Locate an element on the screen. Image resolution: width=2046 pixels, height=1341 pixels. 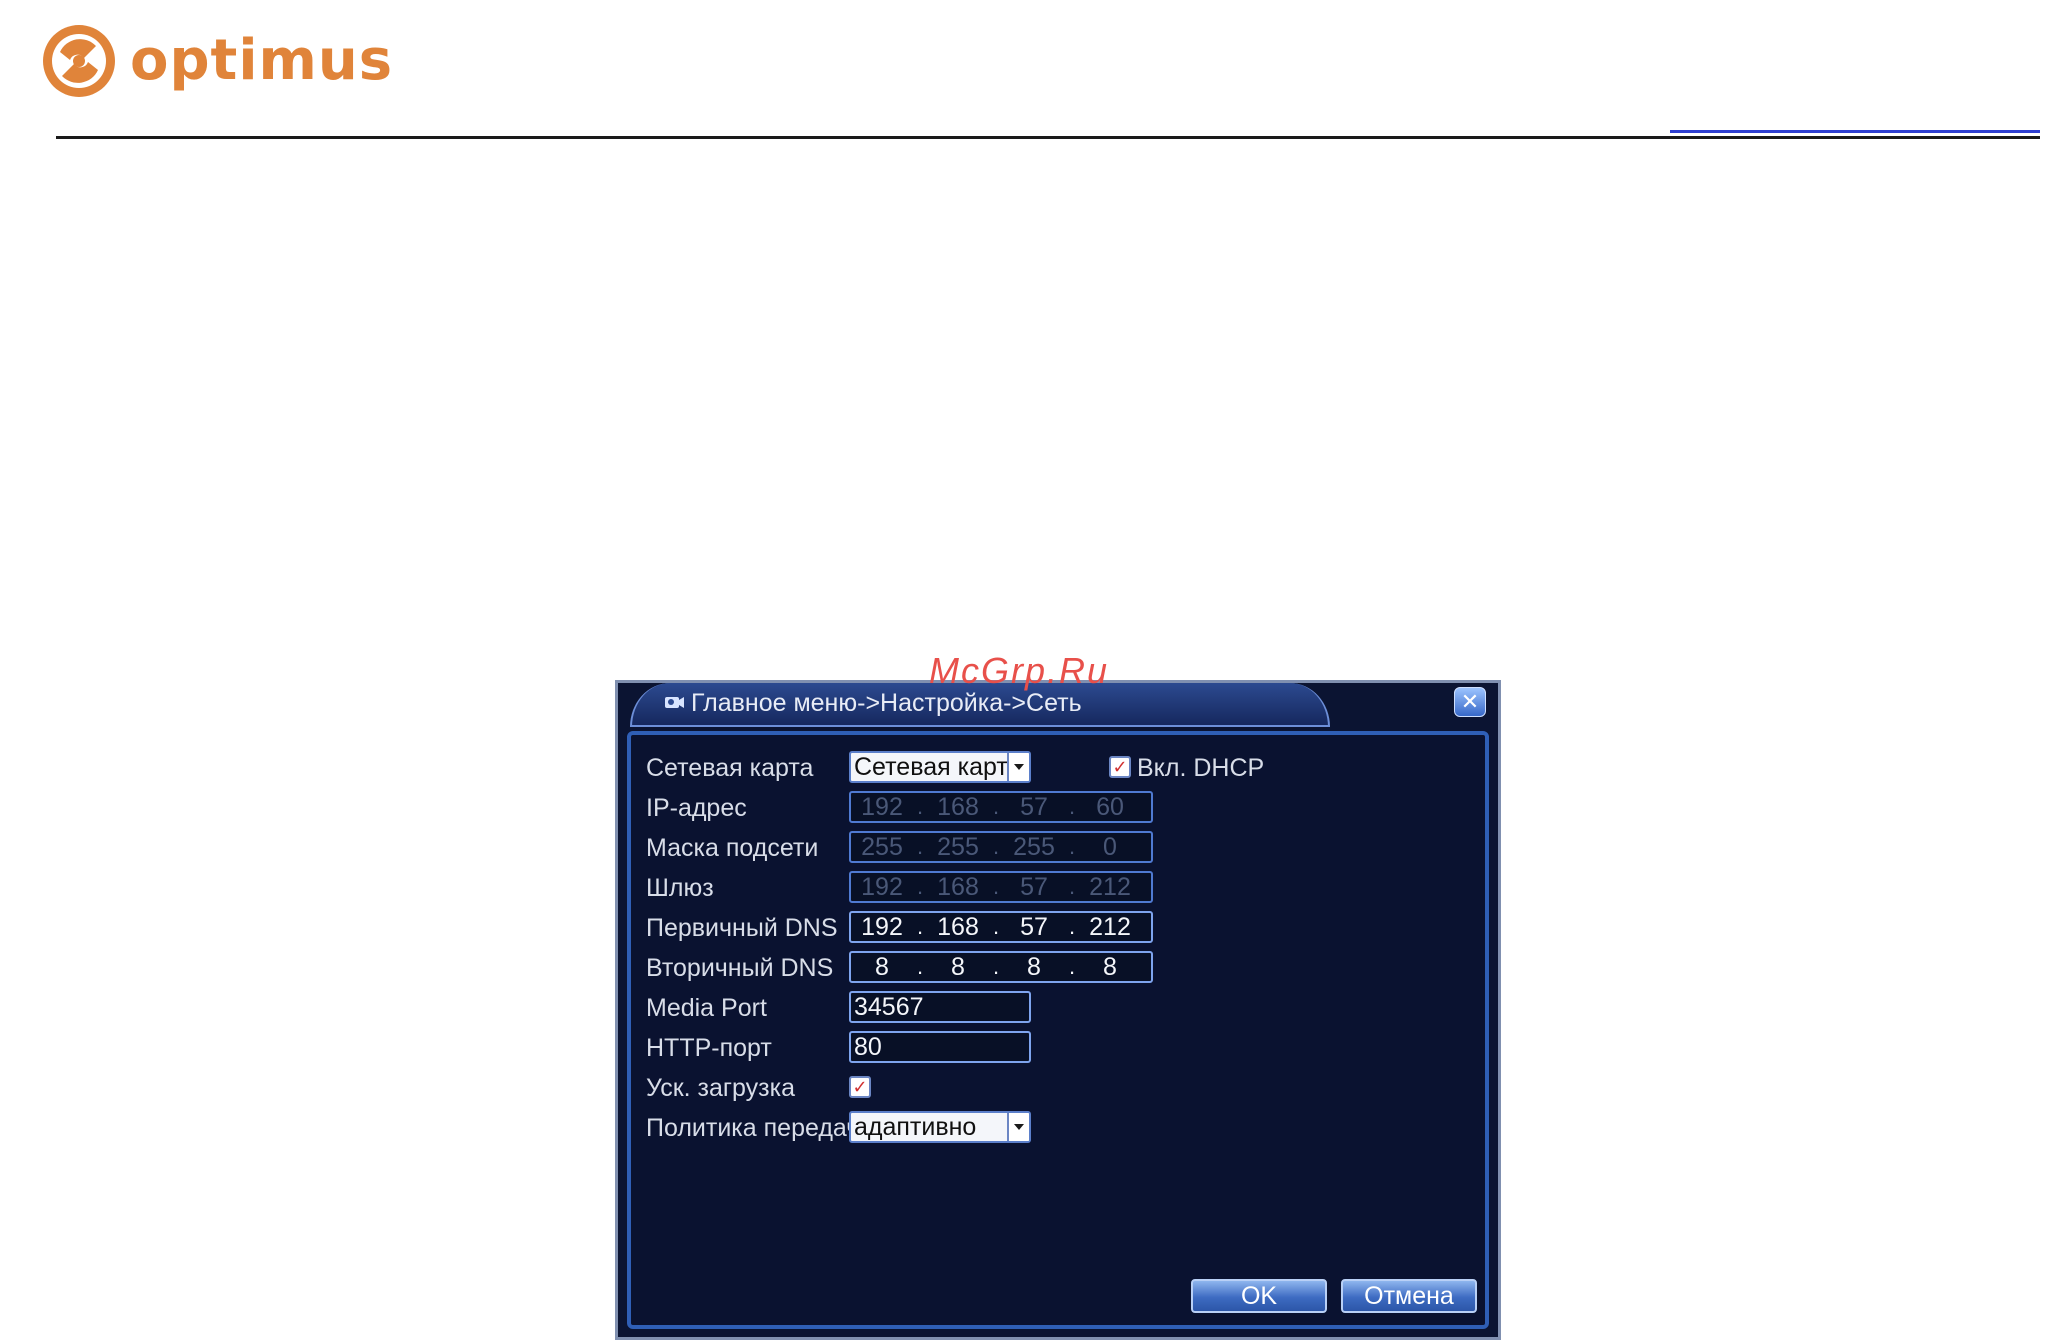
breadcrumb: Главное меню->Настройка->Сеть is located at coordinates (872, 703).